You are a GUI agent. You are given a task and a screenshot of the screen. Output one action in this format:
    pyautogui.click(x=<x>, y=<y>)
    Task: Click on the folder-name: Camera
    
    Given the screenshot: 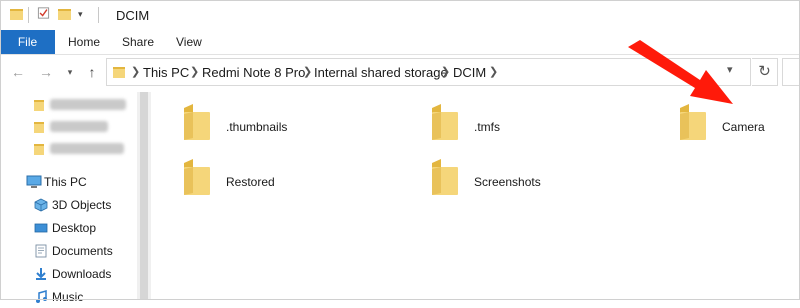 What is the action you would take?
    pyautogui.click(x=743, y=127)
    